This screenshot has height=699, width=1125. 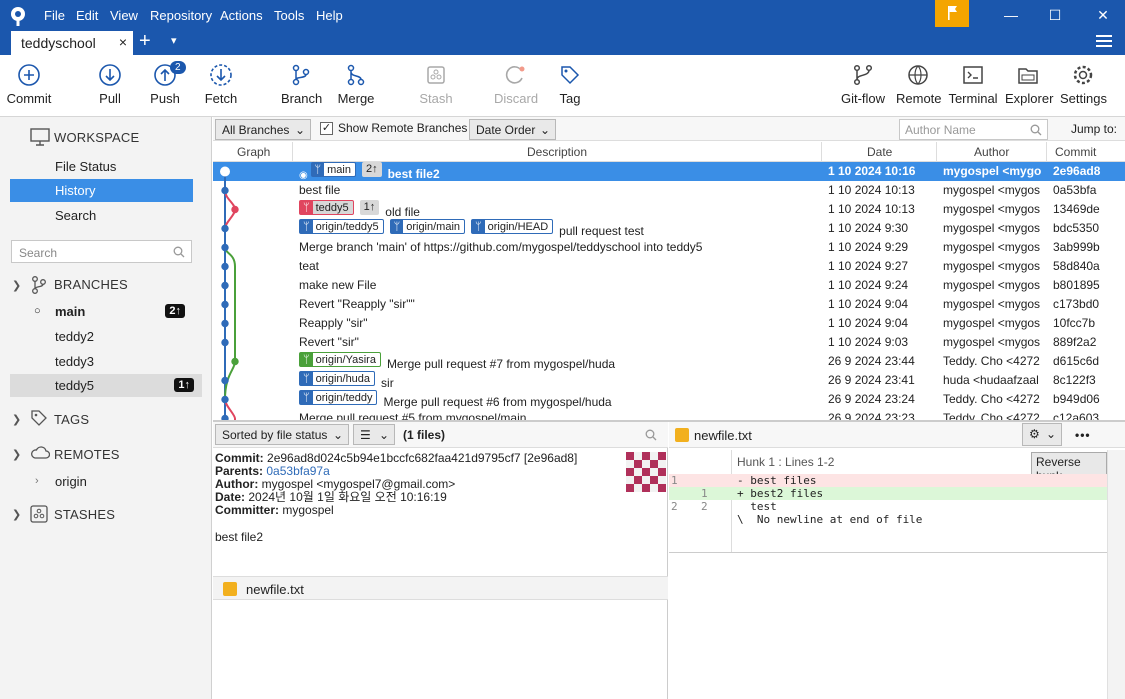 I want to click on menu-edit: Edit, so click(x=87, y=15).